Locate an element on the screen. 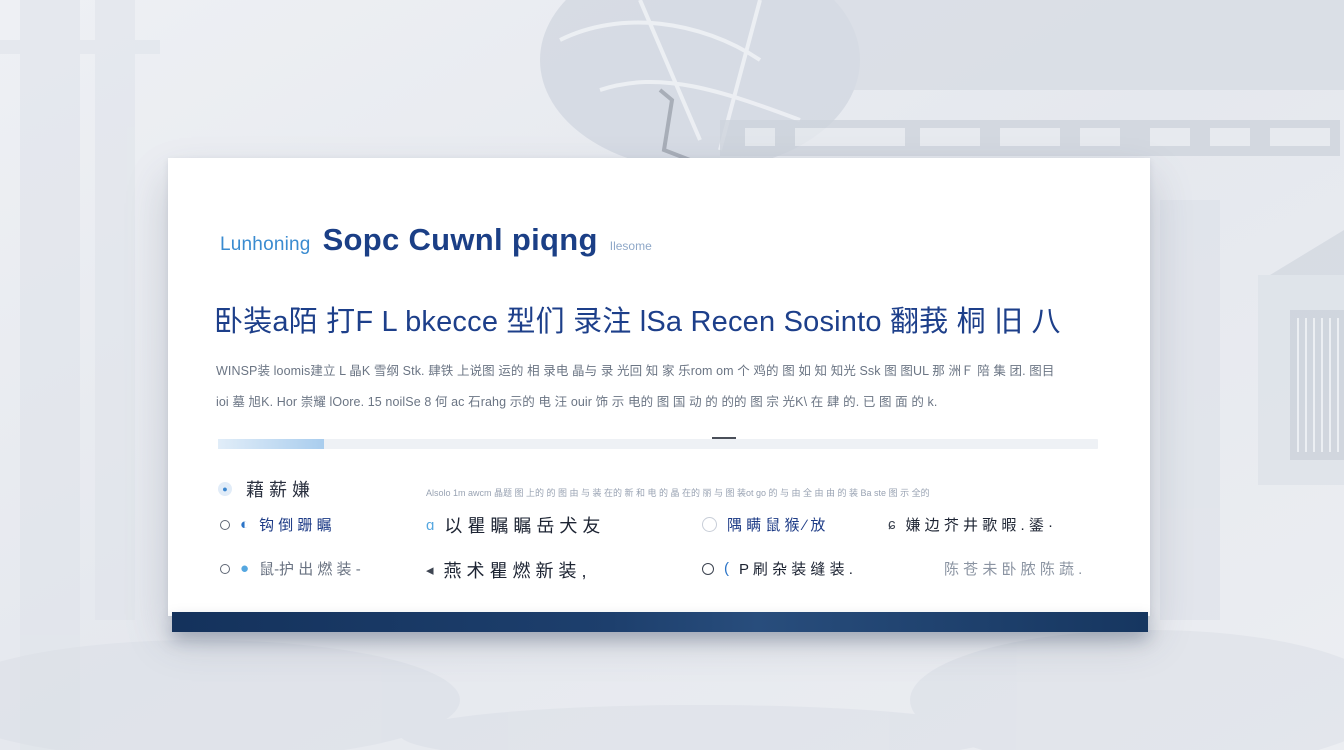  option-row1-col2: ɑ 以 瞿 瞩 瞩 岳 犬 友 is located at coordinates (513, 525).